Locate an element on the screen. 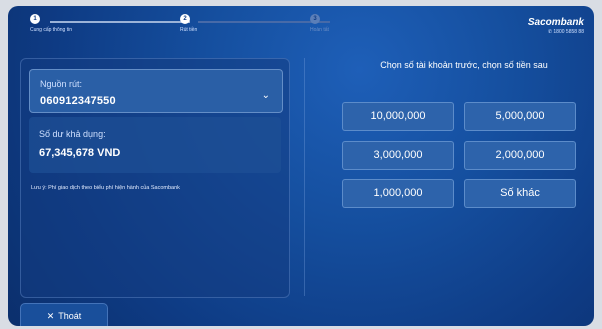 This screenshot has width=602, height=329. step-2-number: 2 is located at coordinates (185, 19).